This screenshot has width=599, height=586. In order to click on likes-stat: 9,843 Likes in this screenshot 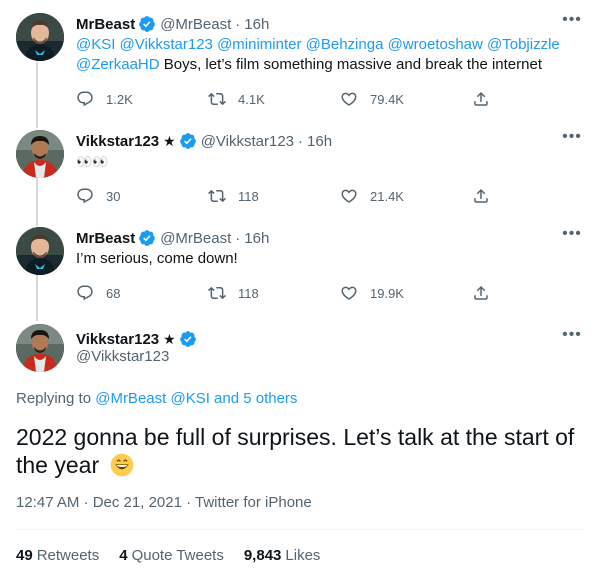, I will do `click(282, 555)`.